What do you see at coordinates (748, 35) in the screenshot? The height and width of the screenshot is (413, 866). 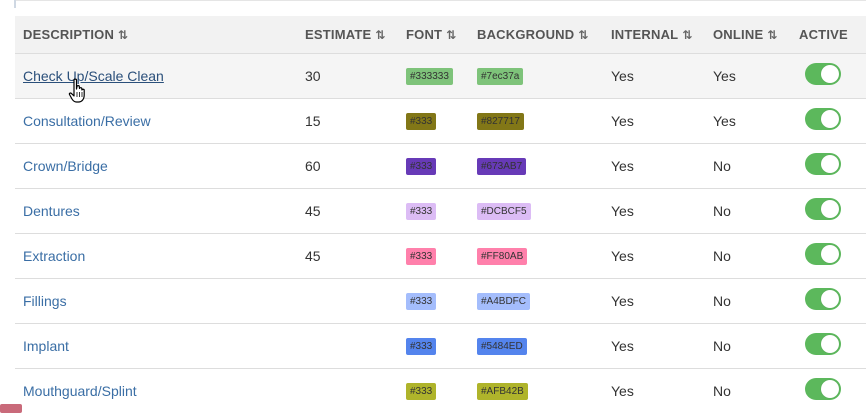 I see `col-header-online: ONLINE ⇅` at bounding box center [748, 35].